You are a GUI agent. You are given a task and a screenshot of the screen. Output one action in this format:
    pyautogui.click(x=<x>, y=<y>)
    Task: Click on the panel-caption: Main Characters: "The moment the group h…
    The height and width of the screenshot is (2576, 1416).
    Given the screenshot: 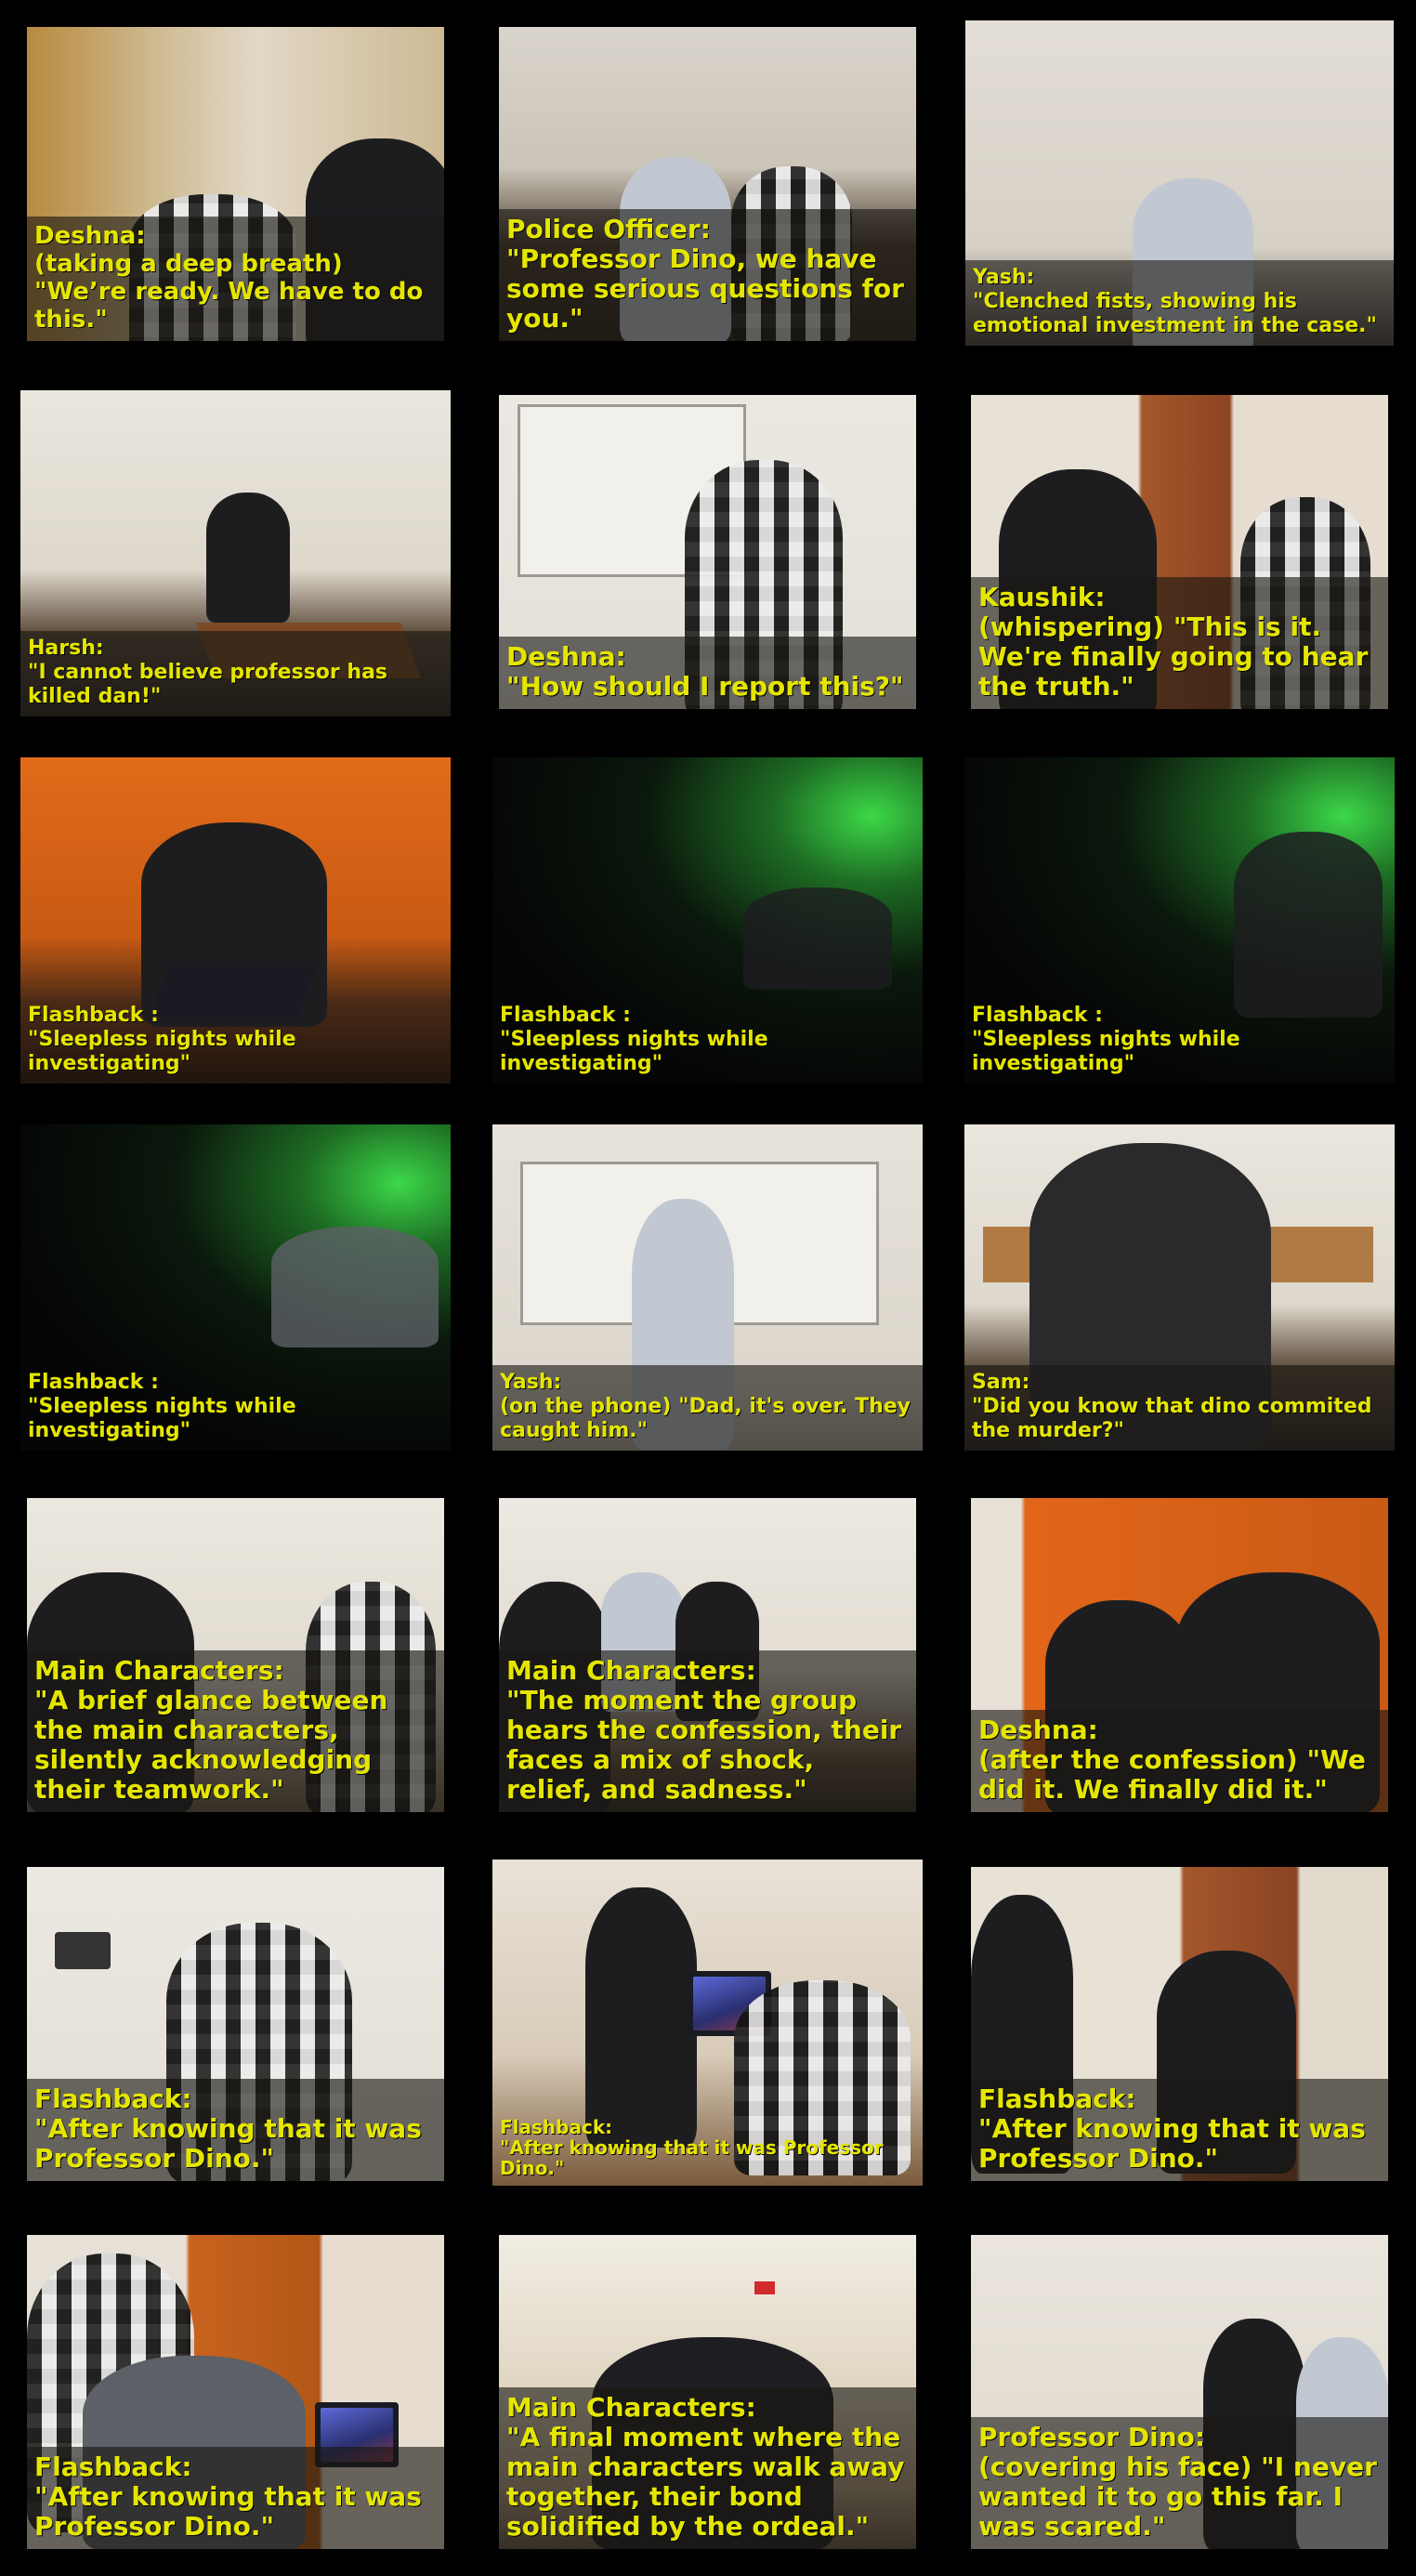 What is the action you would take?
    pyautogui.click(x=707, y=1731)
    